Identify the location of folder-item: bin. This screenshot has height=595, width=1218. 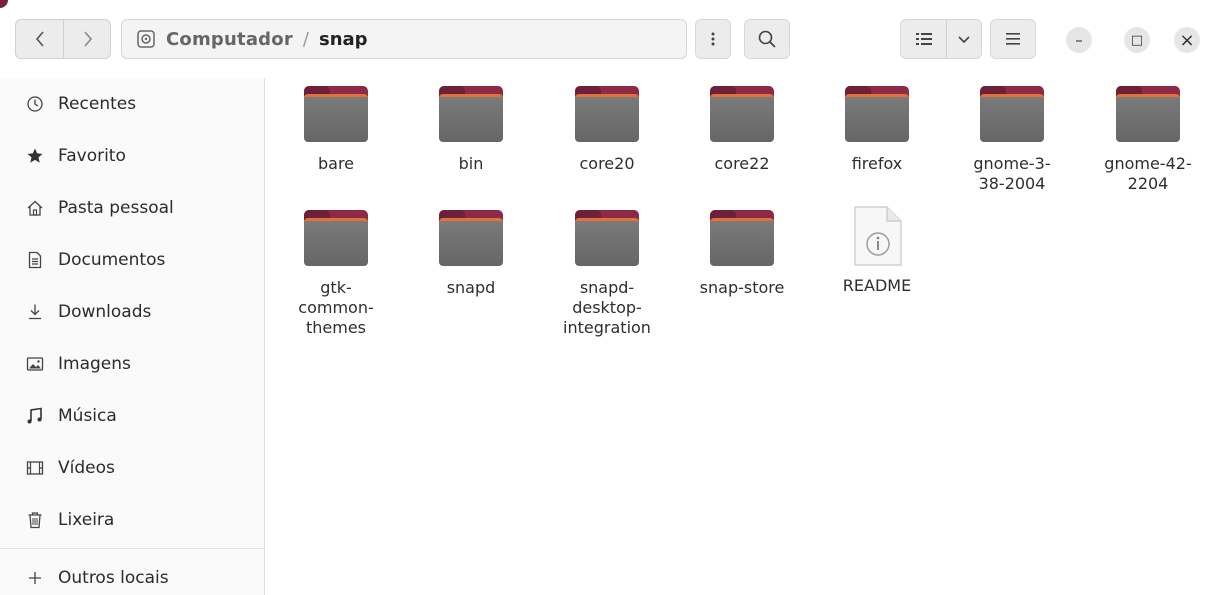
(471, 130).